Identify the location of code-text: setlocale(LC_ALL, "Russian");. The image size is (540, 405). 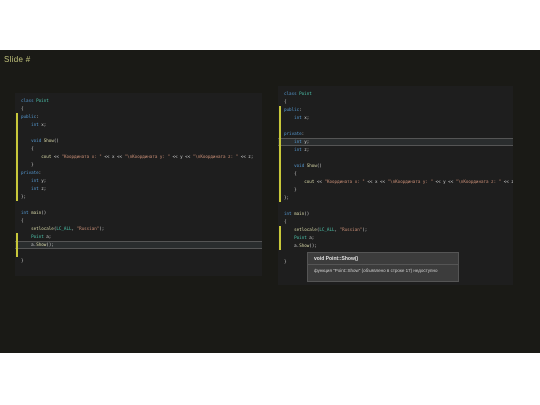
(331, 229).